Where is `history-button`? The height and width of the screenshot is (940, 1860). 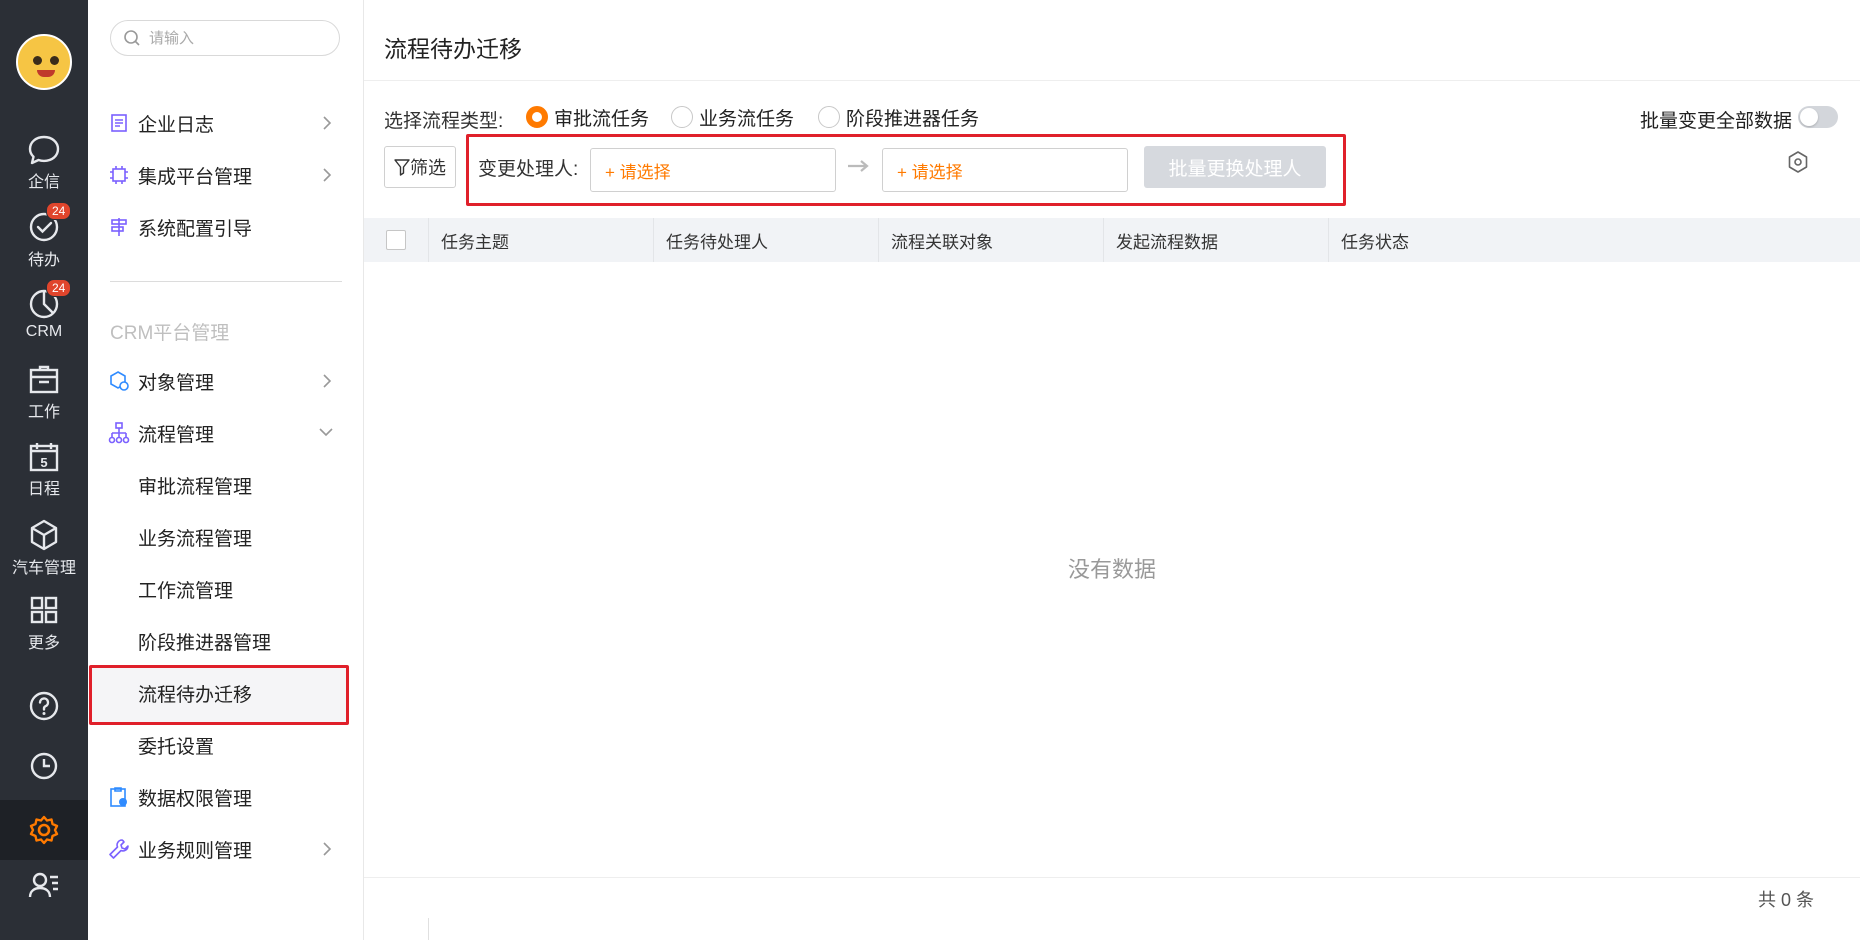 history-button is located at coordinates (44, 766).